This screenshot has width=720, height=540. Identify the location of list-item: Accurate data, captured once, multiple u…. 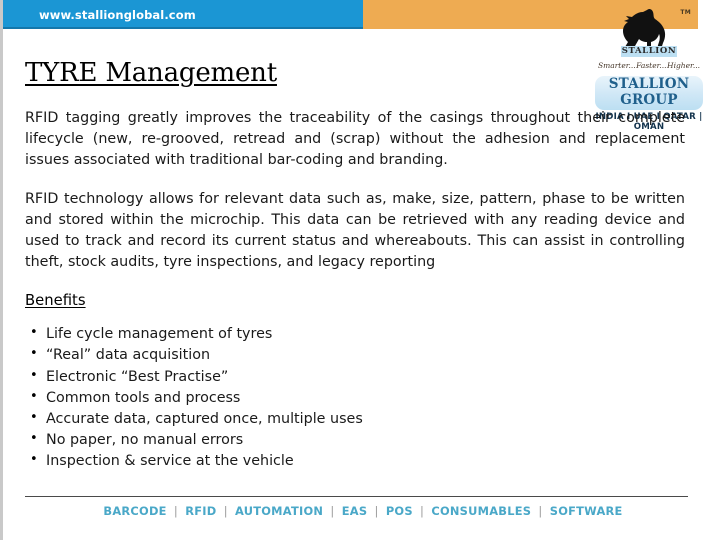
(355, 419).